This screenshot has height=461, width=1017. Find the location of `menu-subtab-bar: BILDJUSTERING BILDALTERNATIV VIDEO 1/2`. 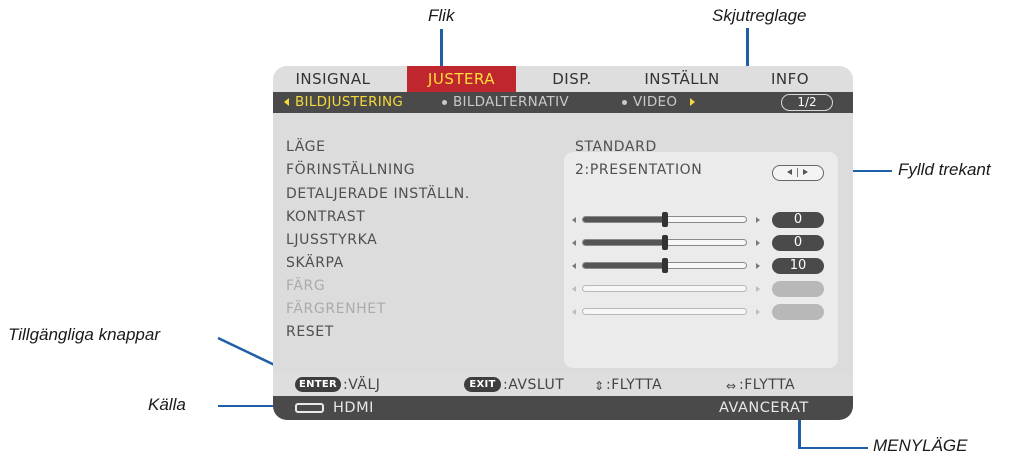

menu-subtab-bar: BILDJUSTERING BILDALTERNATIV VIDEO 1/2 is located at coordinates (563, 102).